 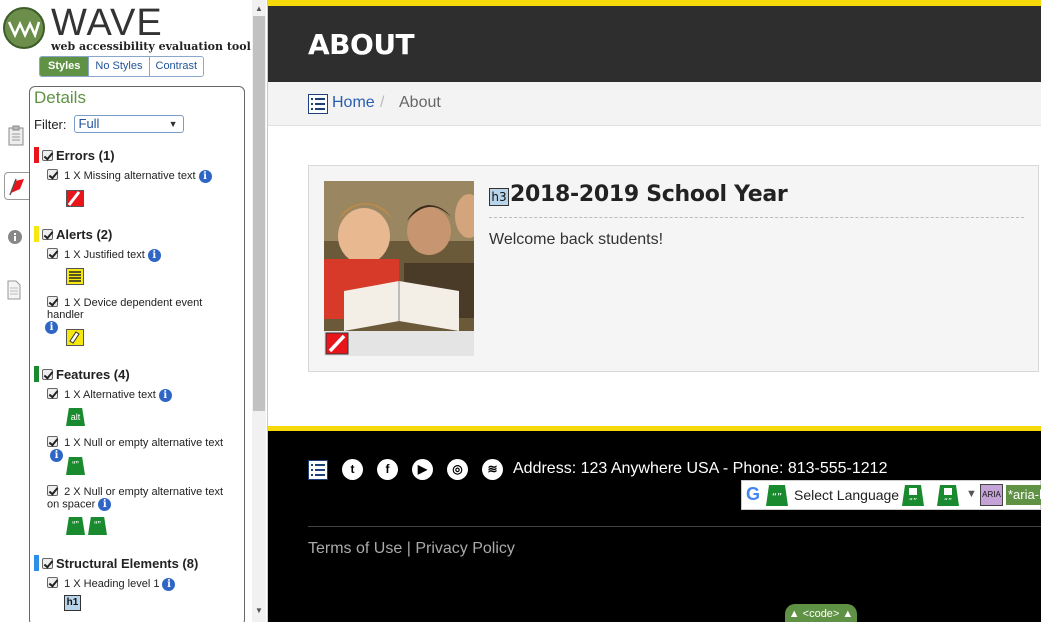 I want to click on item-justified: 1 X Justified text i, so click(x=142, y=254).